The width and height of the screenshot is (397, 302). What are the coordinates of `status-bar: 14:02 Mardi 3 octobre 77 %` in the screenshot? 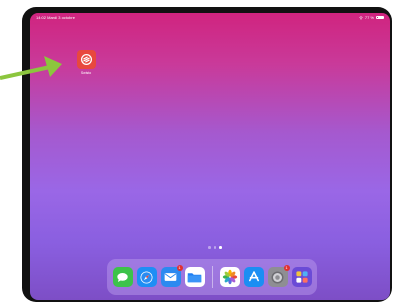 It's located at (210, 17).